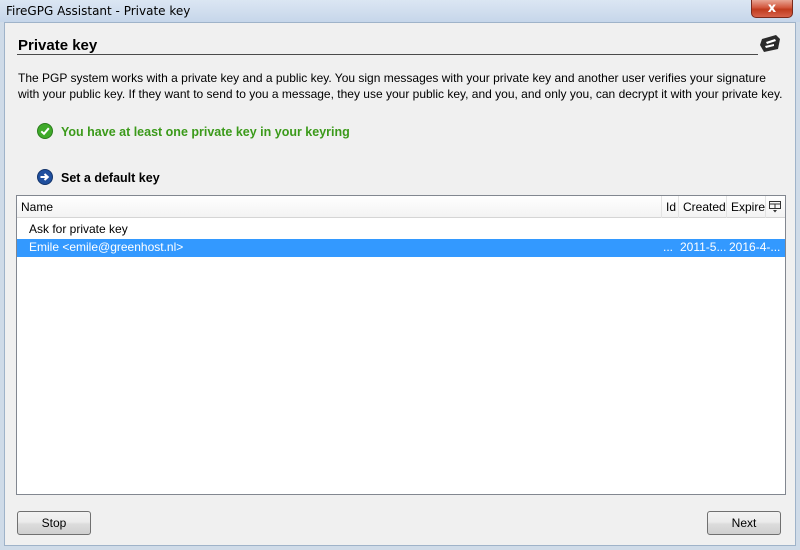 The height and width of the screenshot is (550, 800). I want to click on column-name: Name, so click(339, 207).